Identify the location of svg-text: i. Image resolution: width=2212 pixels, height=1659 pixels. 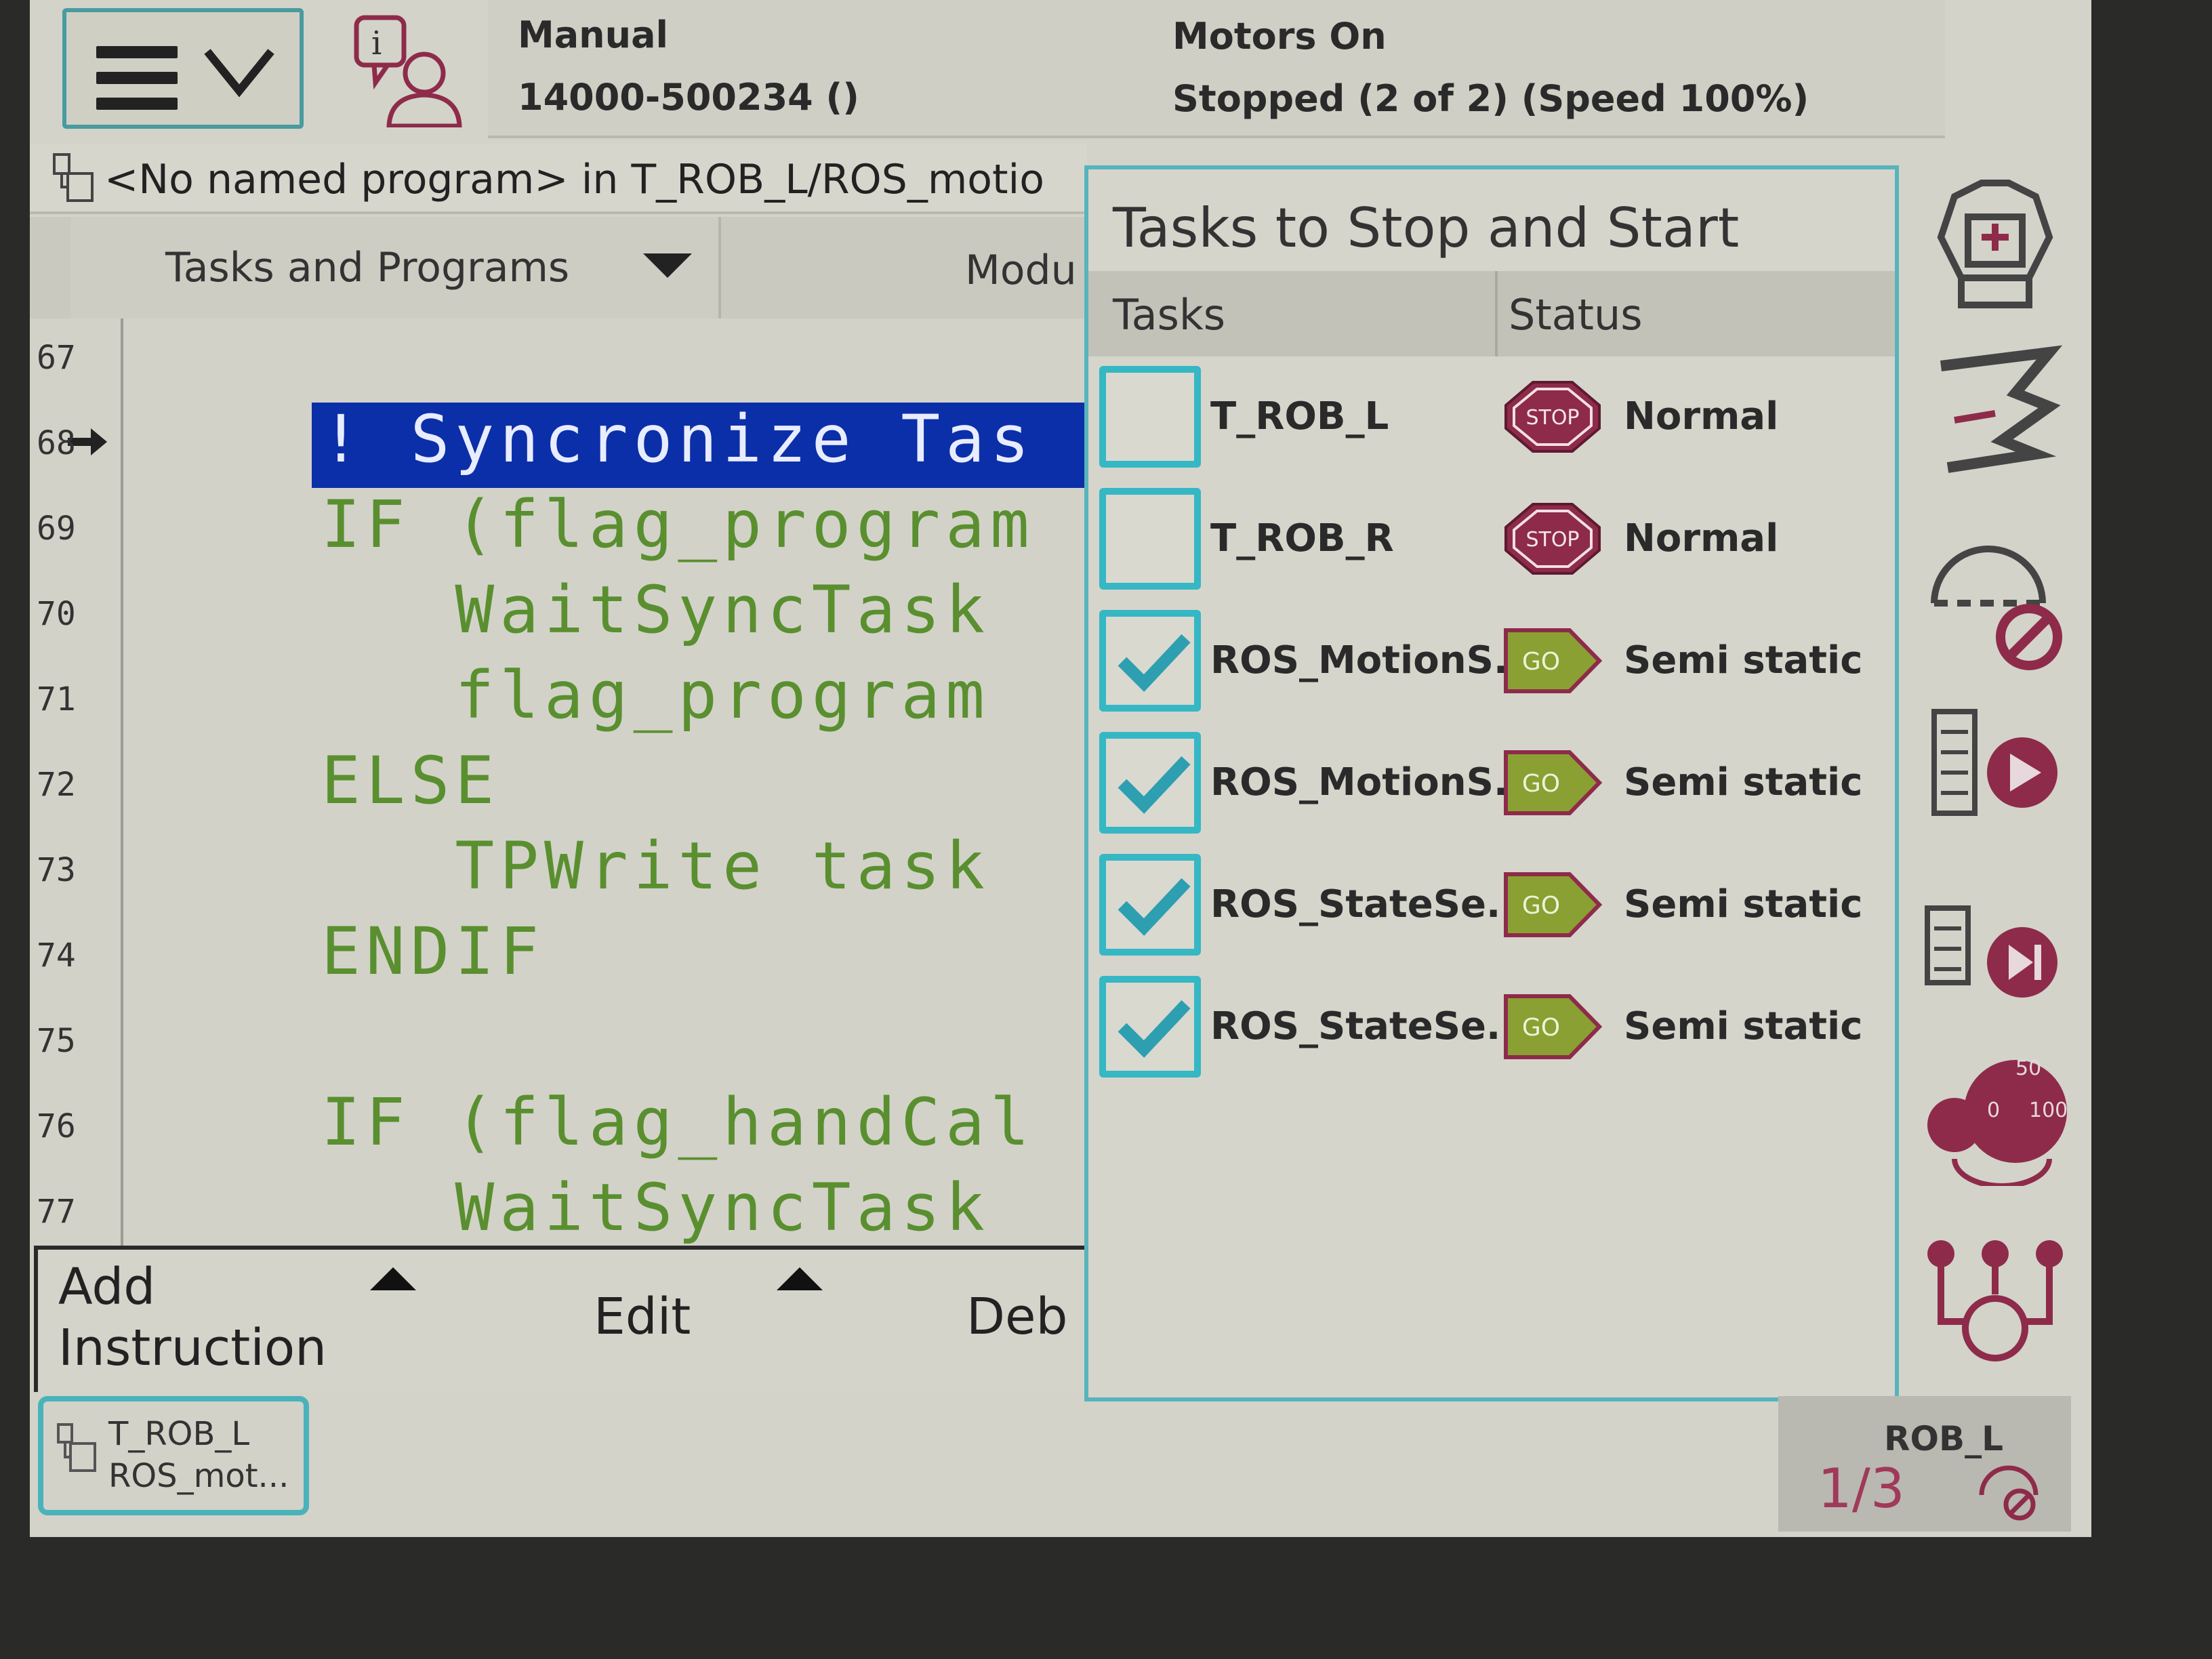
(376, 43).